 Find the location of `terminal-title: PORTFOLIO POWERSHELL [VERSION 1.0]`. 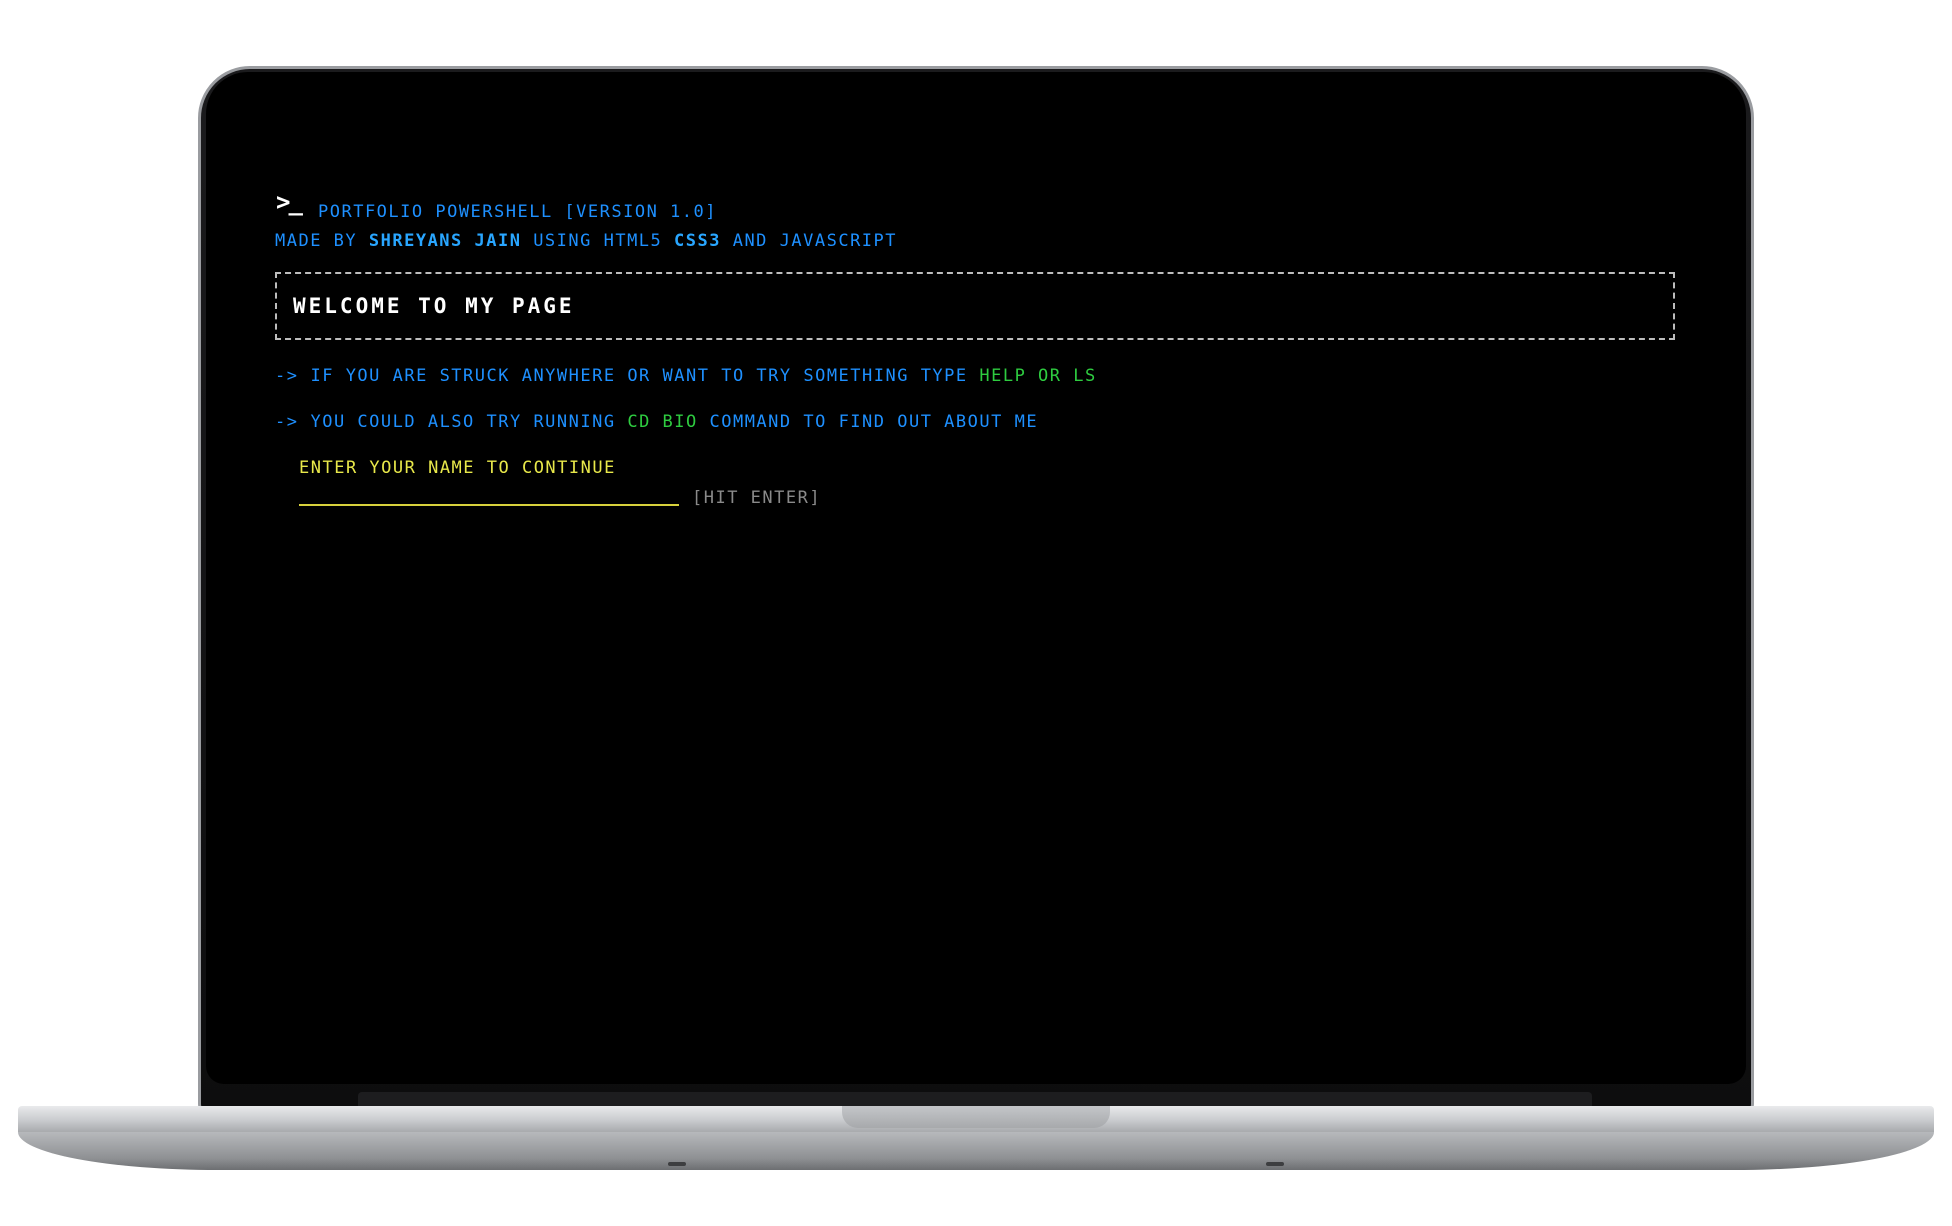

terminal-title: PORTFOLIO POWERSHELL [VERSION 1.0] is located at coordinates (517, 212).